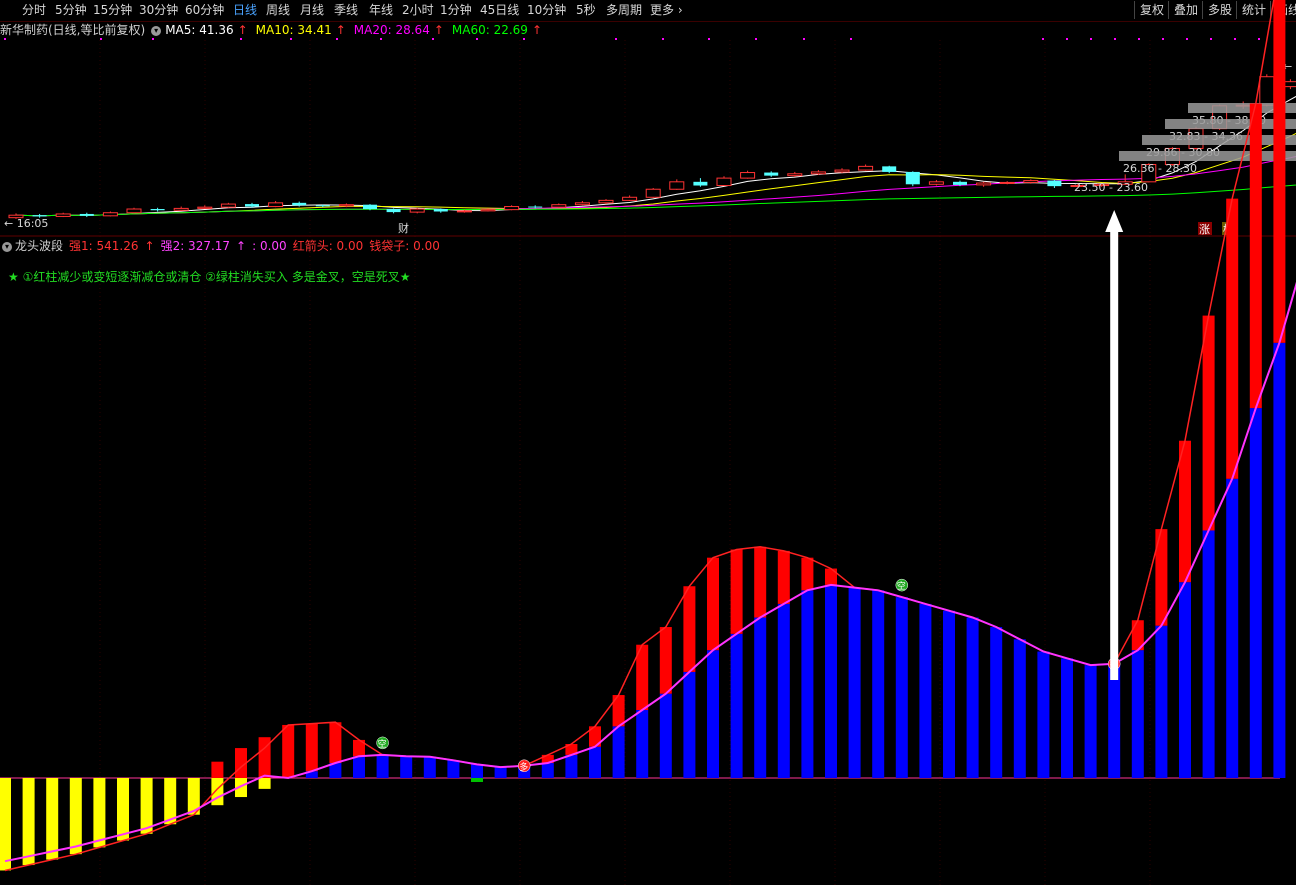 This screenshot has width=1296, height=885. I want to click on green-bar, so click(477, 780).